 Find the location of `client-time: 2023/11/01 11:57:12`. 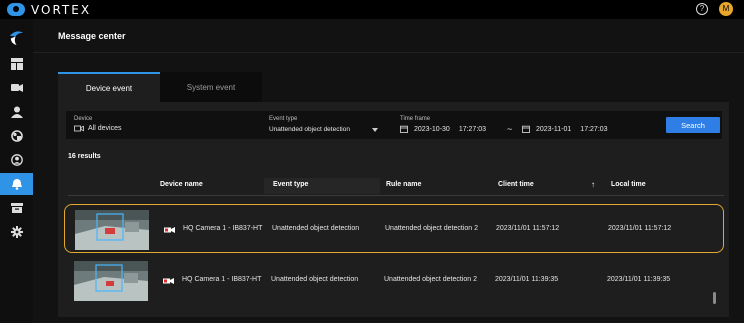

client-time: 2023/11/01 11:57:12 is located at coordinates (528, 228).